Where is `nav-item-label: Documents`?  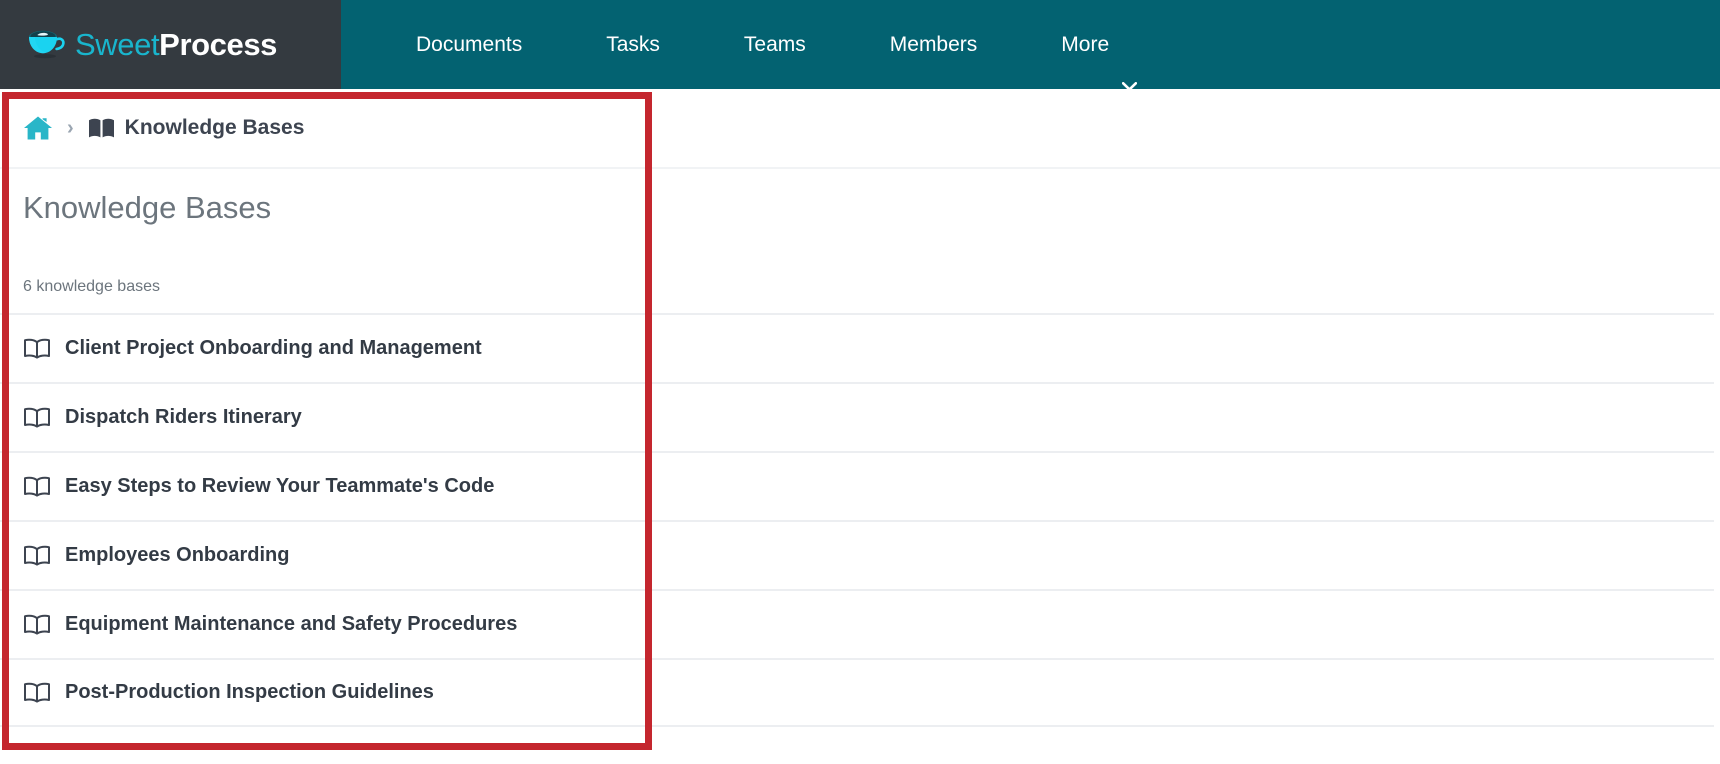 nav-item-label: Documents is located at coordinates (469, 44).